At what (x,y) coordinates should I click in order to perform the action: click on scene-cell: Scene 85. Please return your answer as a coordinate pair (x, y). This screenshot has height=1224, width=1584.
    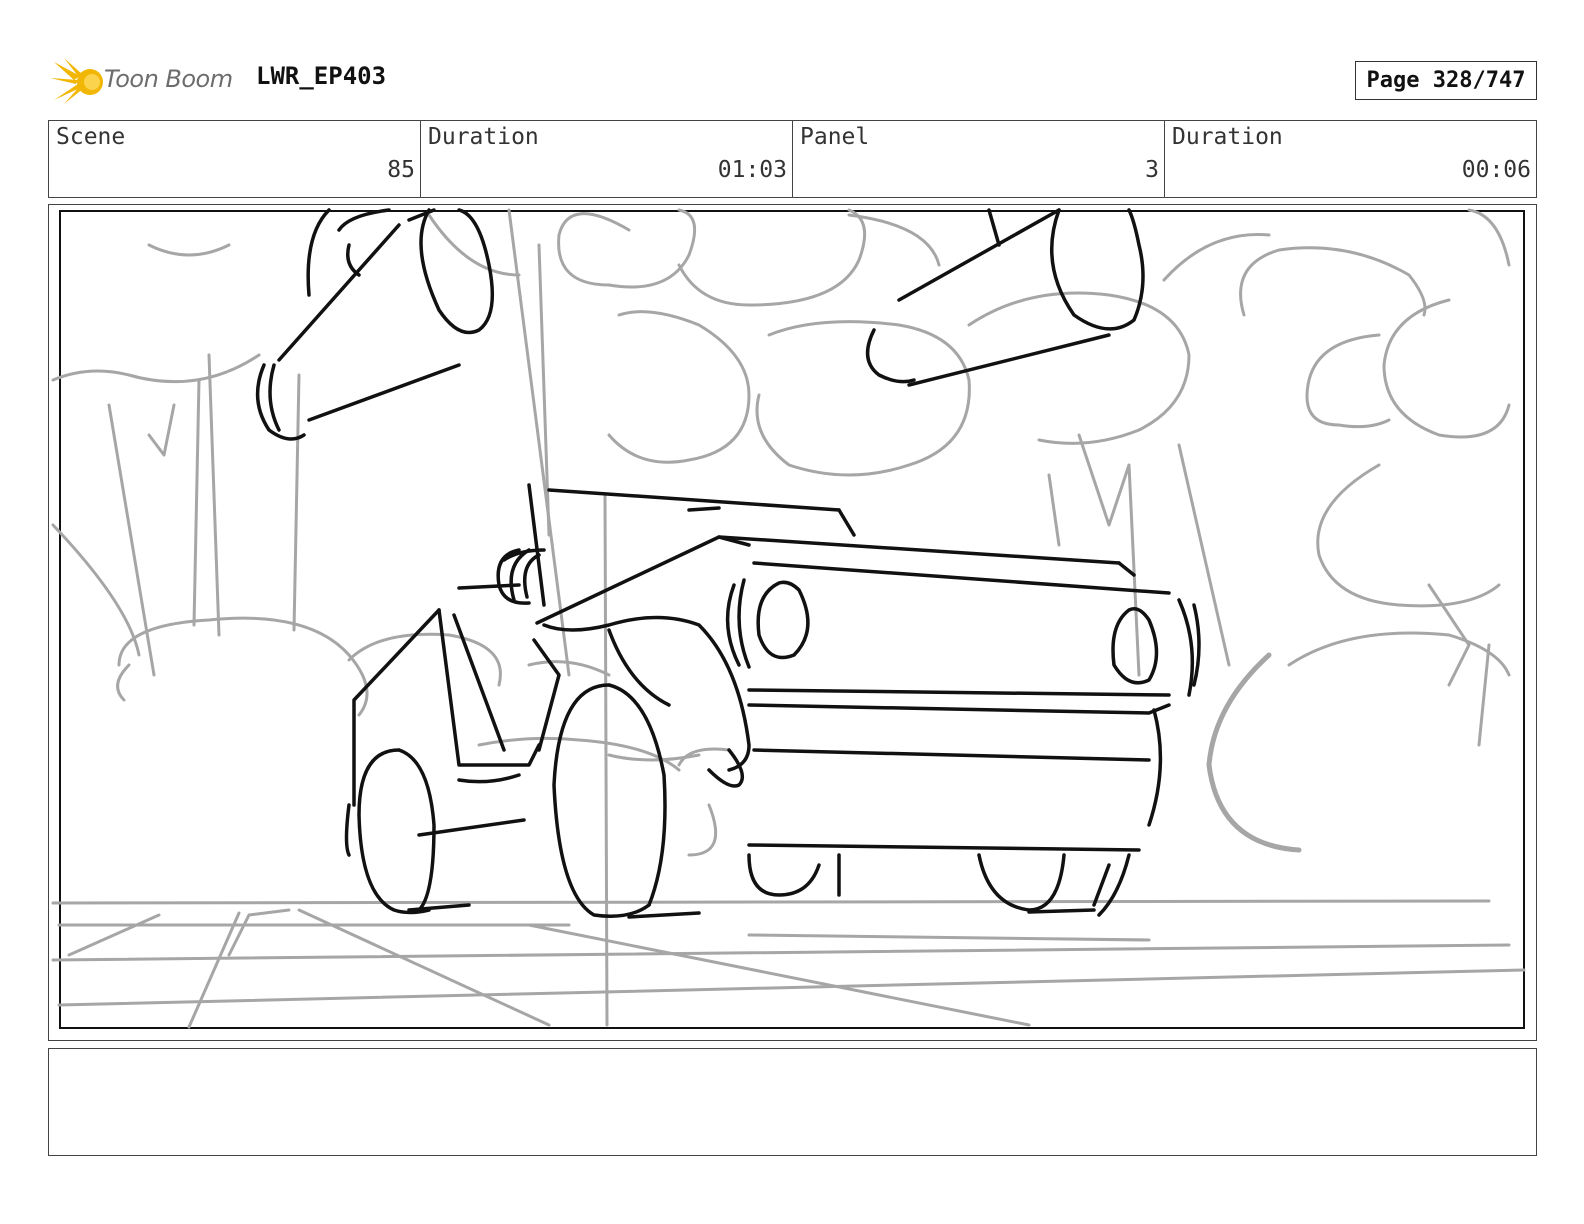
    Looking at the image, I should click on (235, 159).